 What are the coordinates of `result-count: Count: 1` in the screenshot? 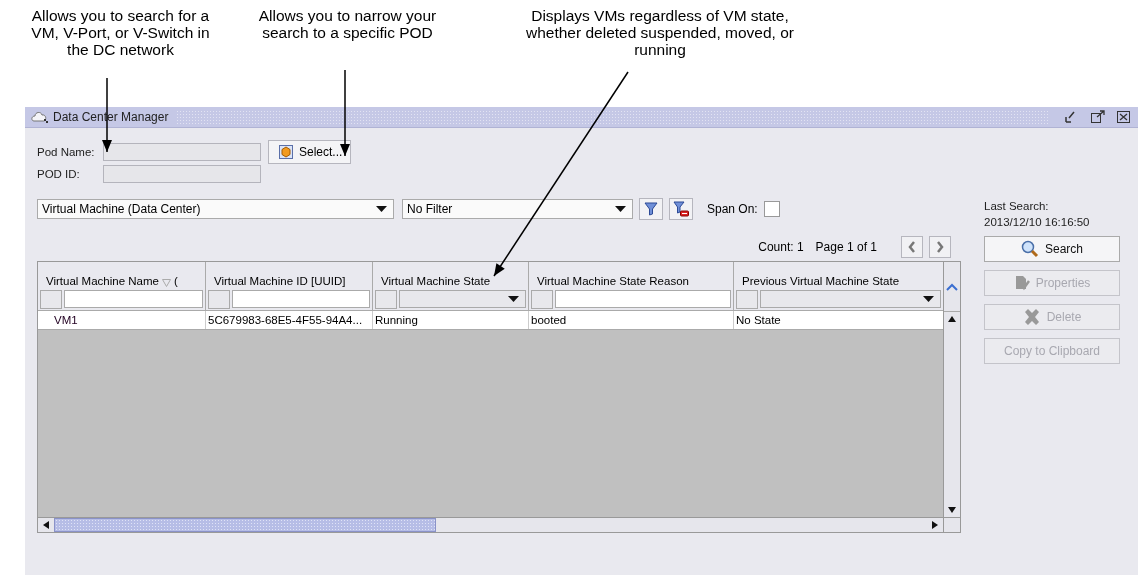 It's located at (781, 247).